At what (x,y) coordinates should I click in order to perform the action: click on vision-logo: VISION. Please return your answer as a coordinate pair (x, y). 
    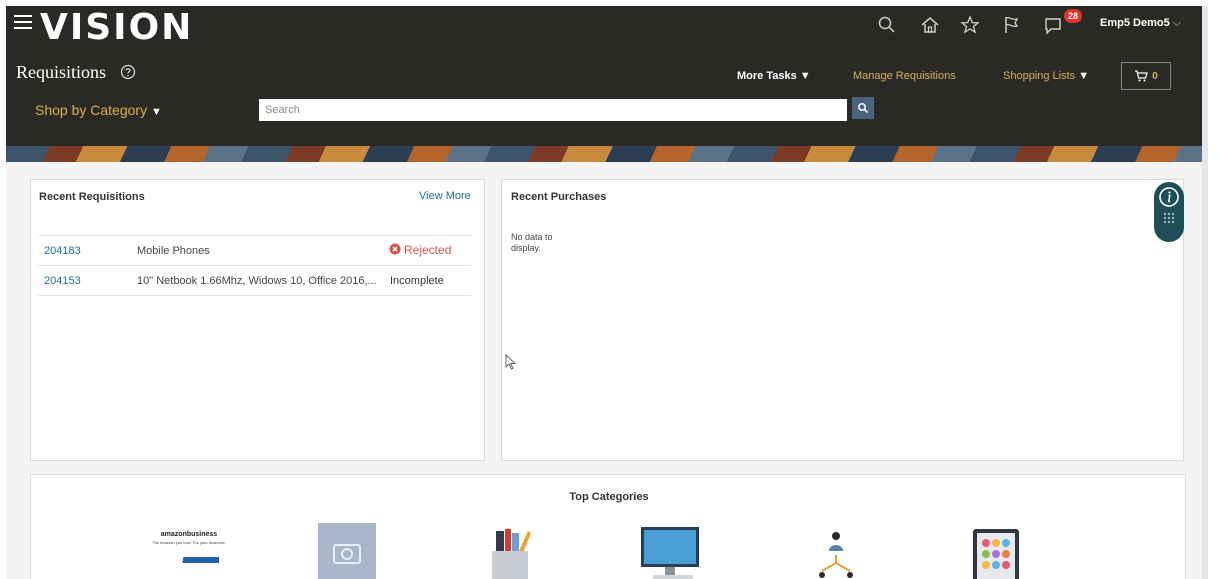
    Looking at the image, I should click on (117, 27).